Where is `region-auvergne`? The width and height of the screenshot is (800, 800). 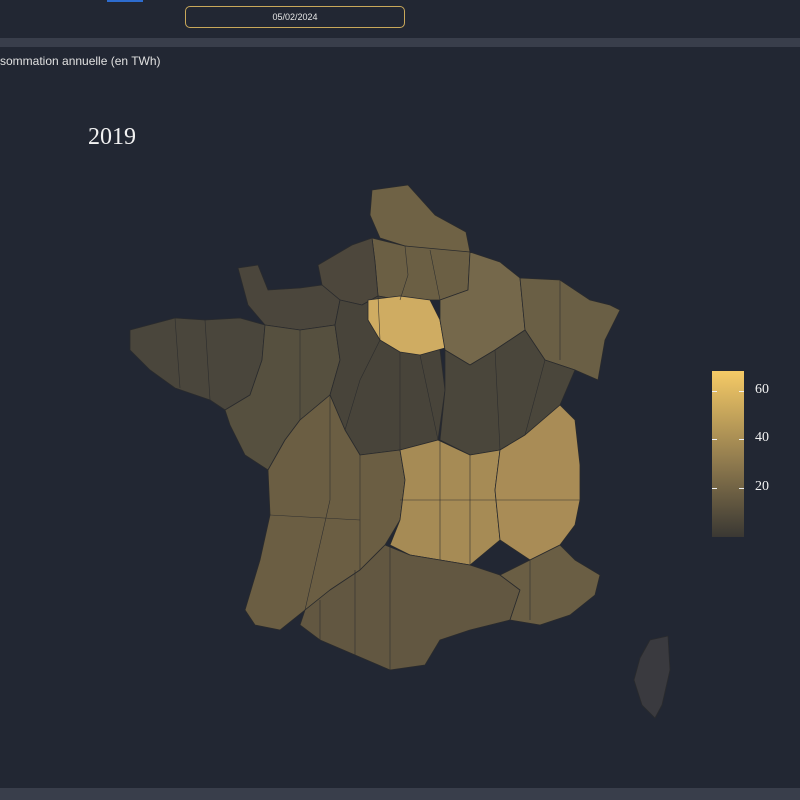 region-auvergne is located at coordinates (445, 502).